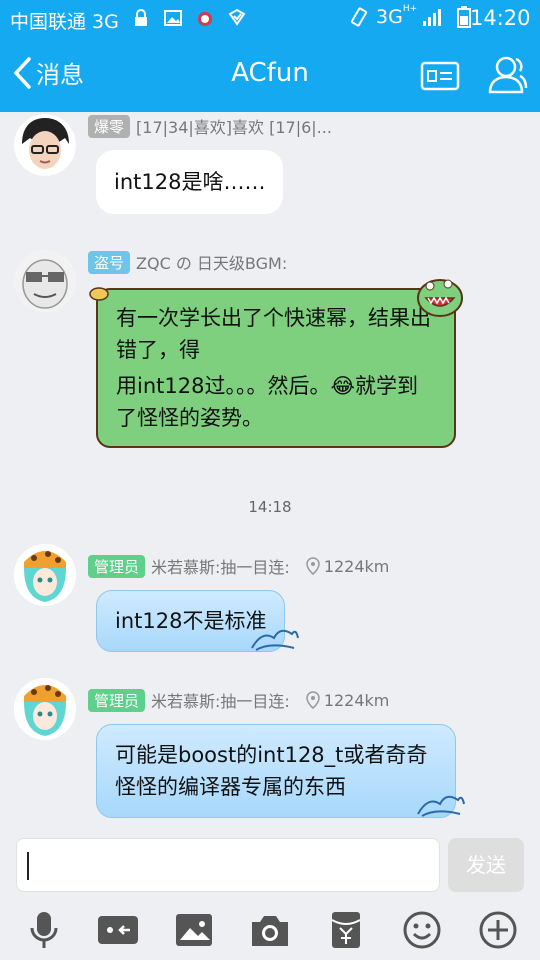  I want to click on sender-meta: 盗号 ZQC の 日天级BGM:, so click(187, 262).